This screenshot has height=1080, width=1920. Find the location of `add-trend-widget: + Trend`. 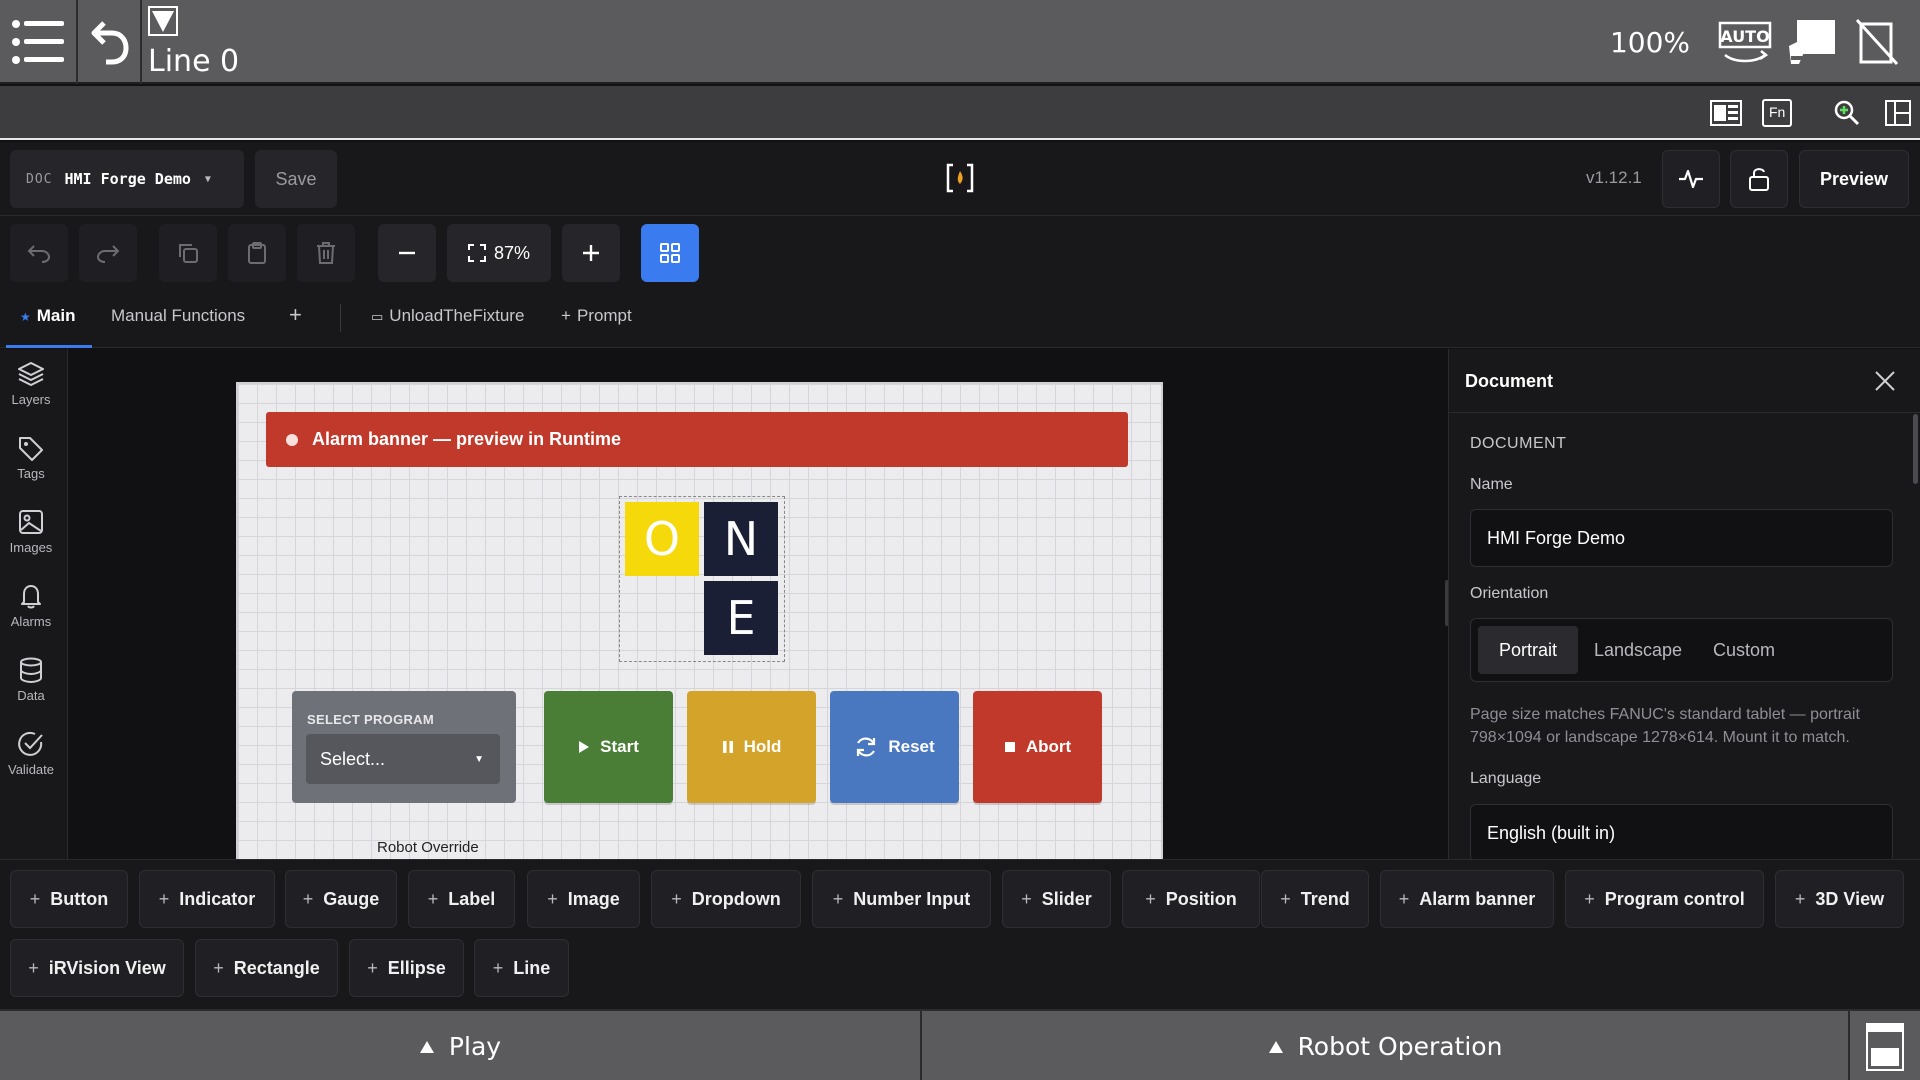

add-trend-widget: + Trend is located at coordinates (1315, 899).